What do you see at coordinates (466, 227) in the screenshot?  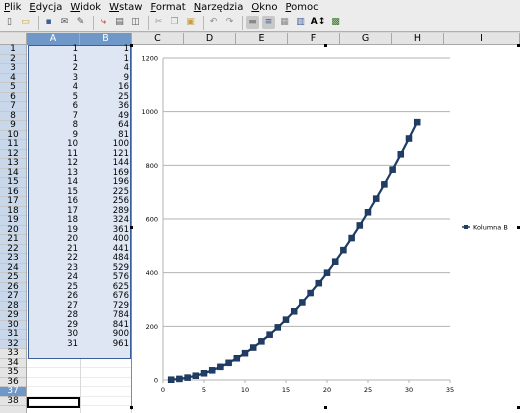 I see `legend-marker` at bounding box center [466, 227].